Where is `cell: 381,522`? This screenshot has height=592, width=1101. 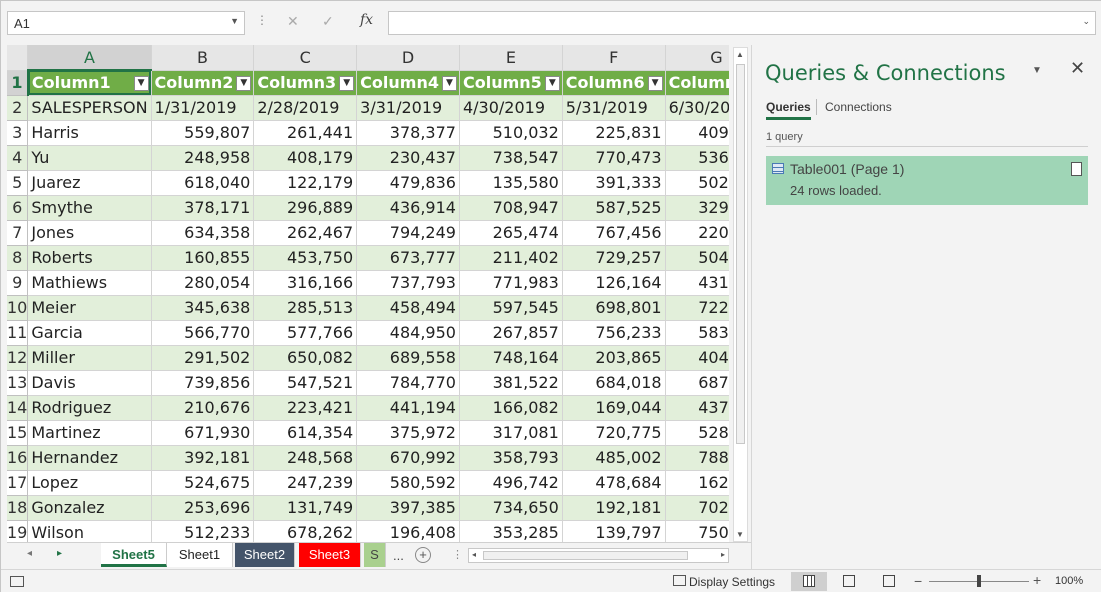 cell: 381,522 is located at coordinates (510, 382).